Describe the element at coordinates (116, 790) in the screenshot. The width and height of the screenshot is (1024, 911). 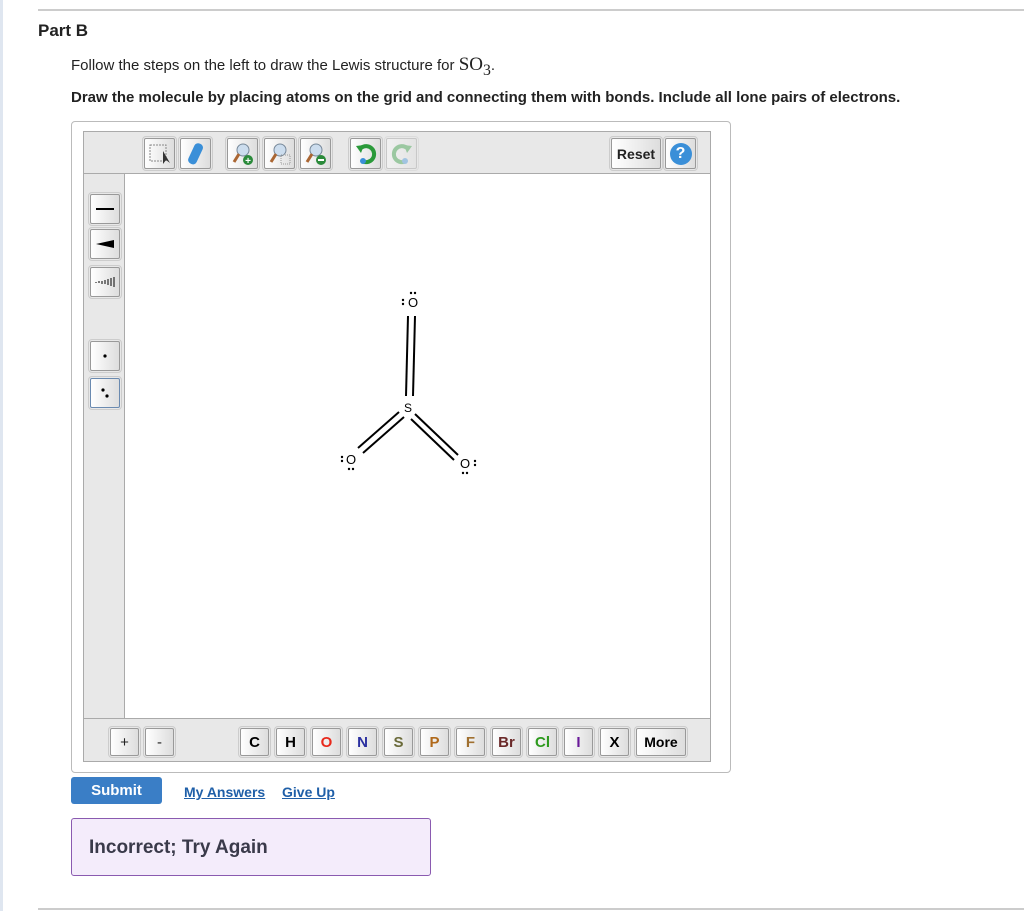
I see `submit-button: Submit` at that location.